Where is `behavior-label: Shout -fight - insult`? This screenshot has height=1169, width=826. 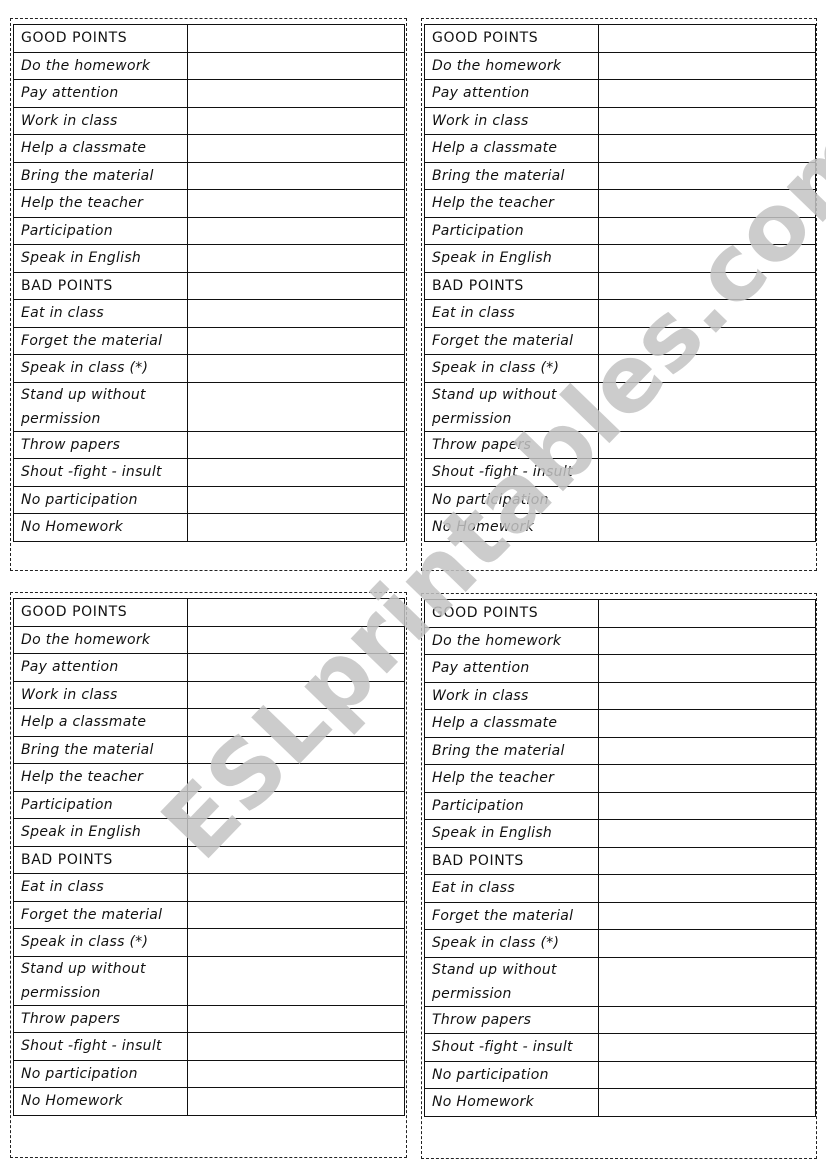
behavior-label: Shout -fight - insult is located at coordinates (100, 1046).